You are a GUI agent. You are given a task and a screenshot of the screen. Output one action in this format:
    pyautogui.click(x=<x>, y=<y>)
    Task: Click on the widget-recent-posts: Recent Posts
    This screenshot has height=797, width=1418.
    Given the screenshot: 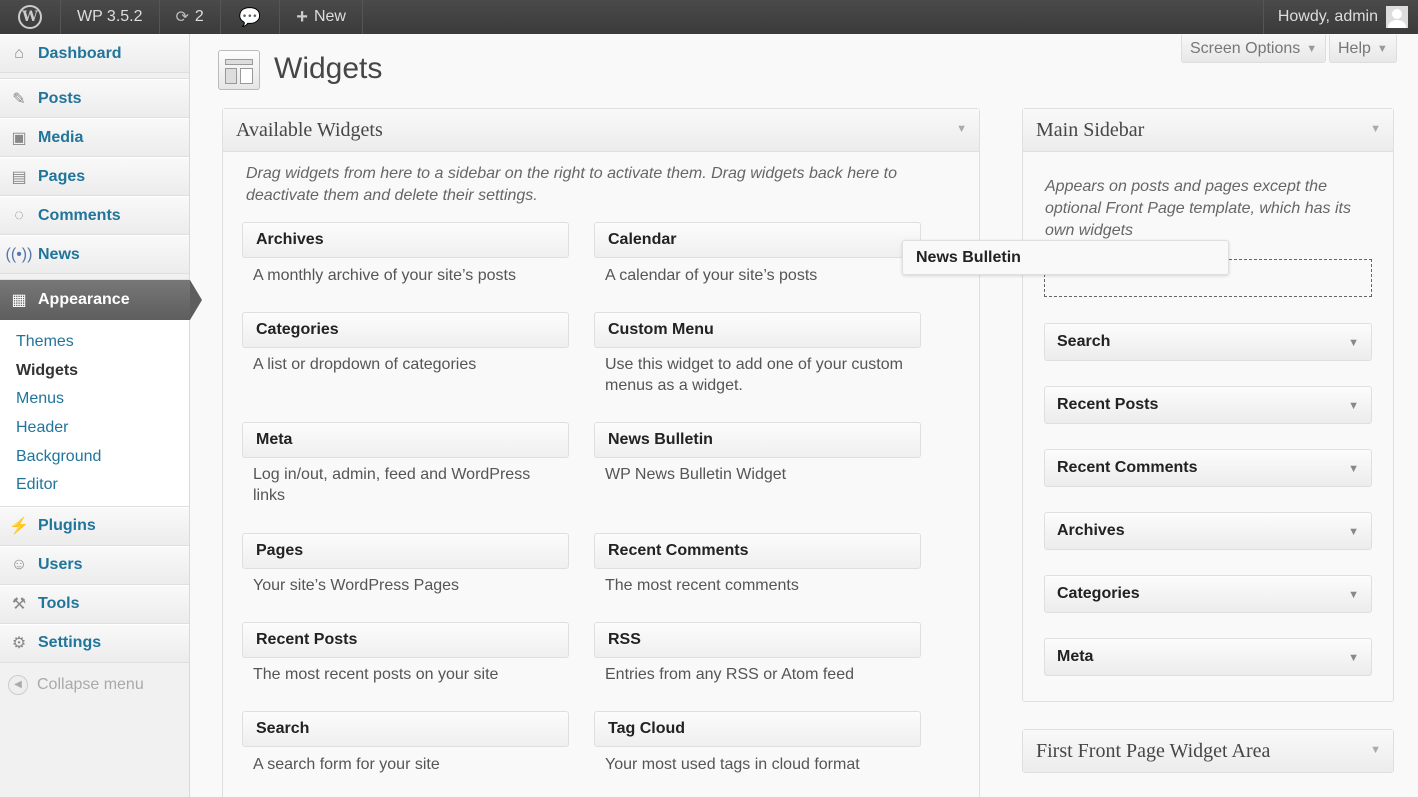 What is the action you would take?
    pyautogui.click(x=405, y=640)
    